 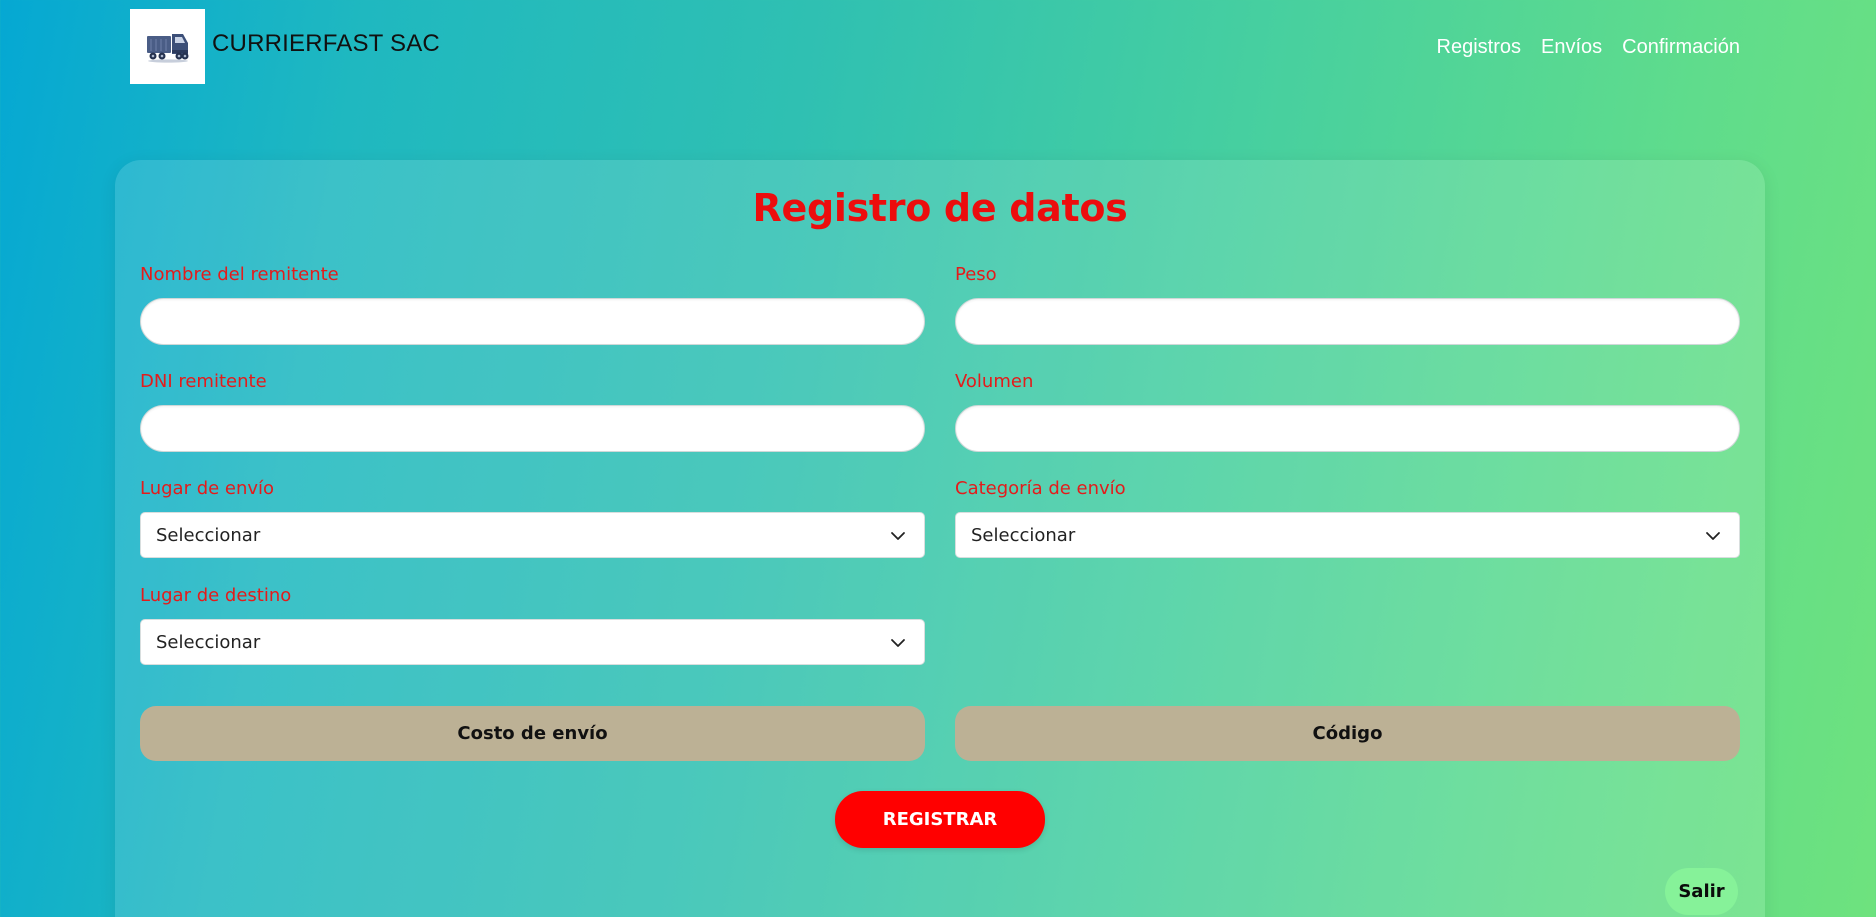 I want to click on destination-field: Lugar de destino Seleccionar, so click(x=532, y=624).